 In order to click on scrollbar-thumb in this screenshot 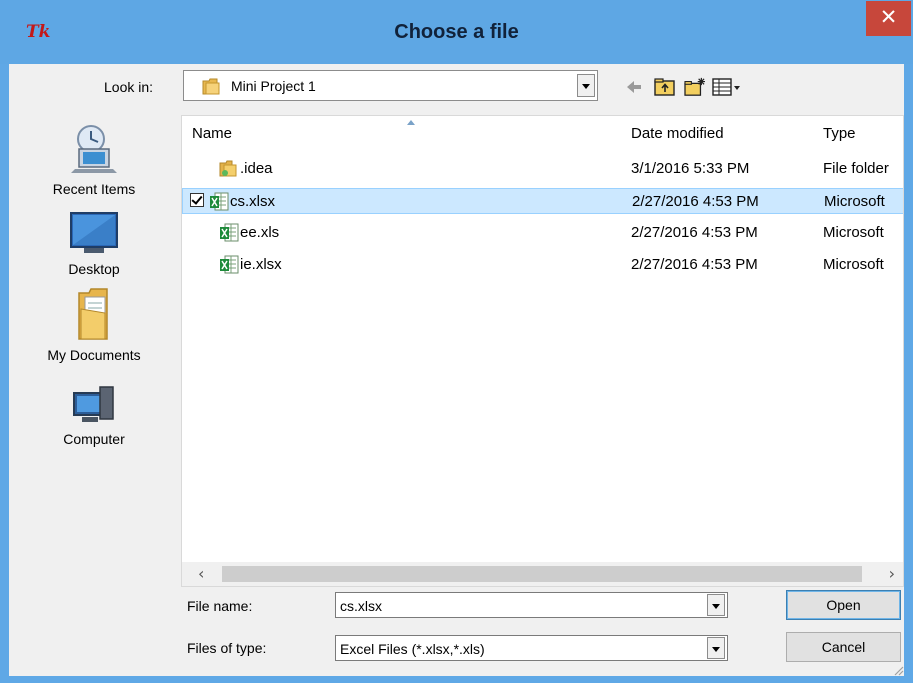, I will do `click(542, 574)`.